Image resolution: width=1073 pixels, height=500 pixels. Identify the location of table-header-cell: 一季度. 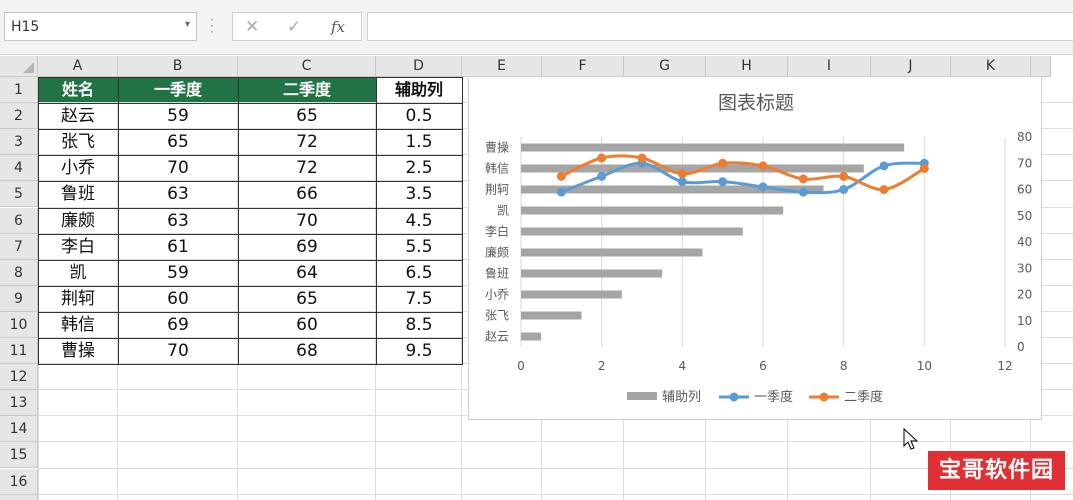
(178, 90).